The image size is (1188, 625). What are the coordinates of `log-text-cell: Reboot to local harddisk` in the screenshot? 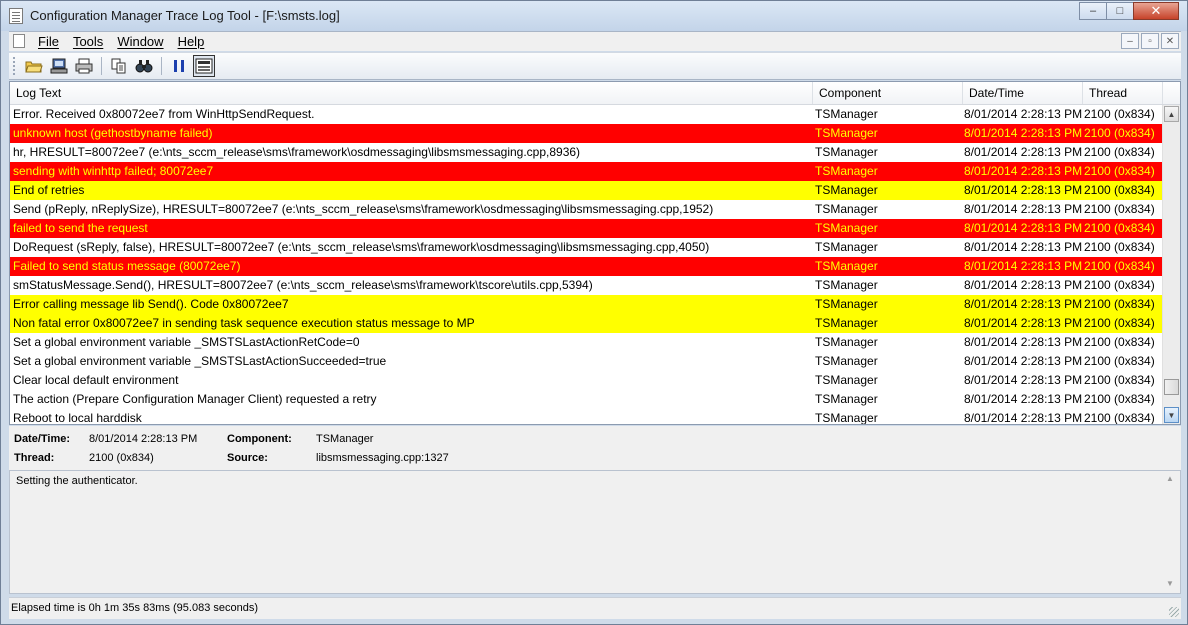 It's located at (77, 418).